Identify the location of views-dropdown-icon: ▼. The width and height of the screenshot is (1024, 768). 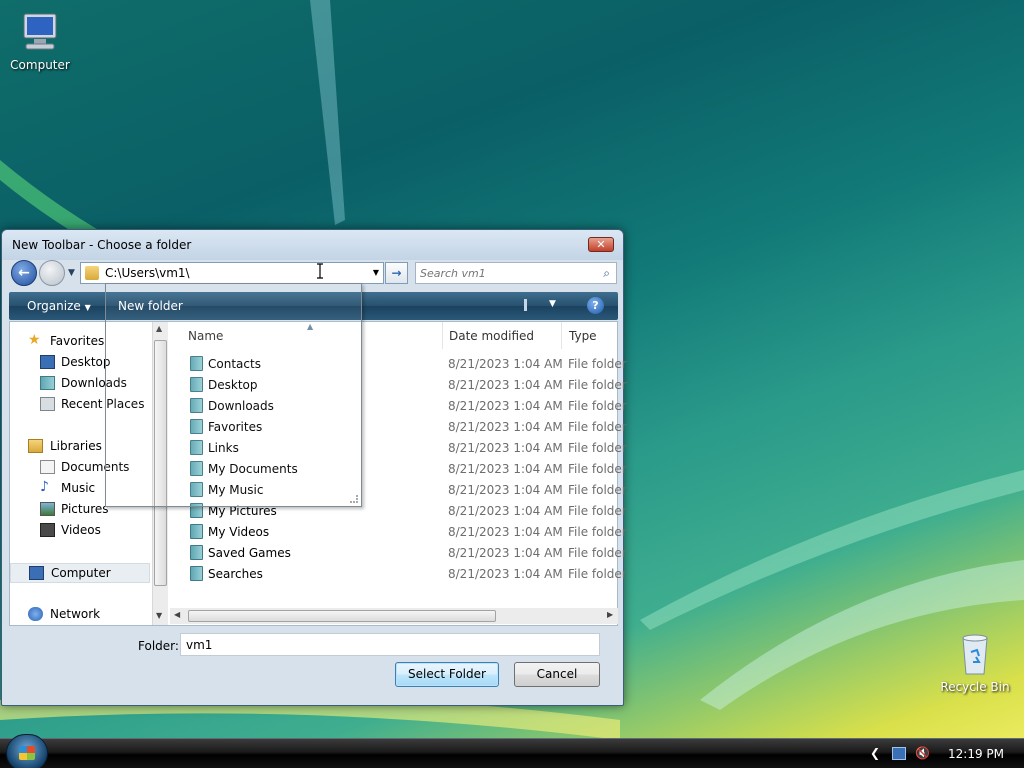
(552, 304).